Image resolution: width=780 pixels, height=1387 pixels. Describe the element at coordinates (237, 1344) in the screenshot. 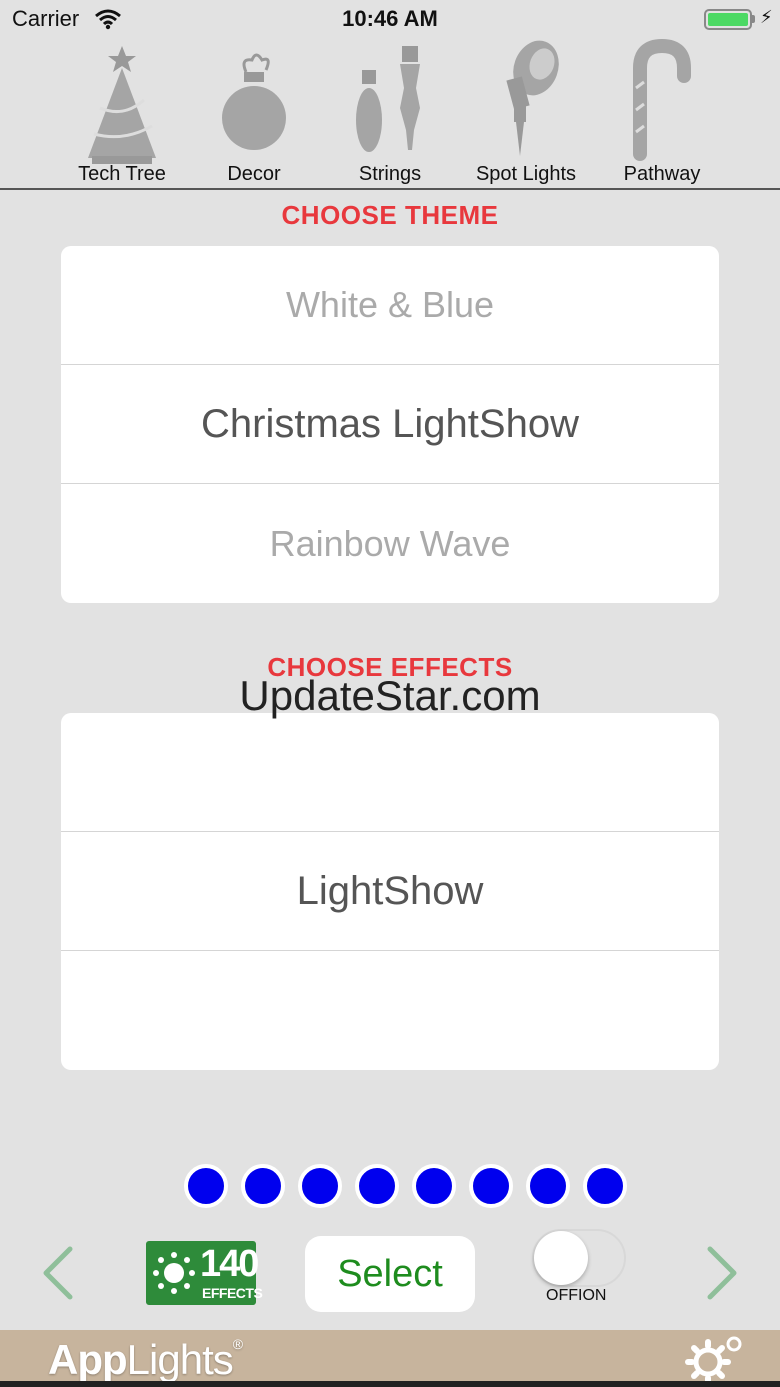

I see `brand-reg: ®` at that location.